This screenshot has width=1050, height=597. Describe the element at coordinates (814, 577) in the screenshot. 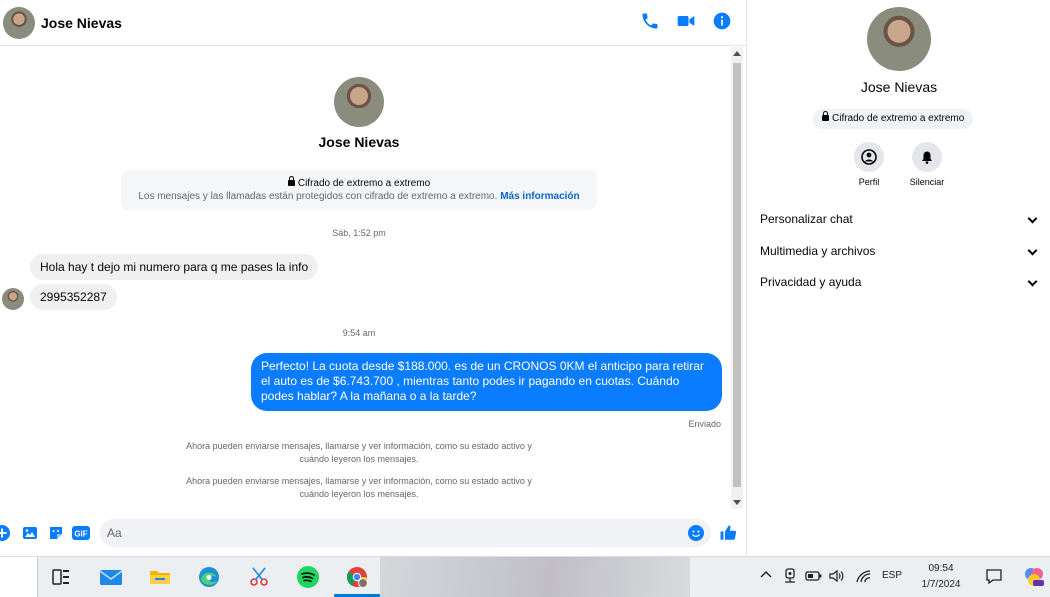

I see `battery-icon` at that location.